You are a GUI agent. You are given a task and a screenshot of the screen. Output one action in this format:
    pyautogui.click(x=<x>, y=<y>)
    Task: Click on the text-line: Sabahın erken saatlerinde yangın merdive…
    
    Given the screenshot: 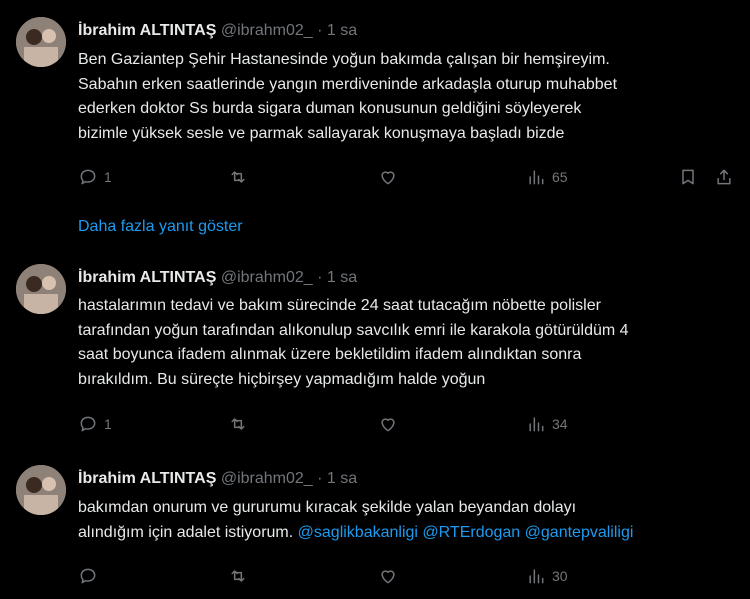 What is the action you would take?
    pyautogui.click(x=348, y=84)
    